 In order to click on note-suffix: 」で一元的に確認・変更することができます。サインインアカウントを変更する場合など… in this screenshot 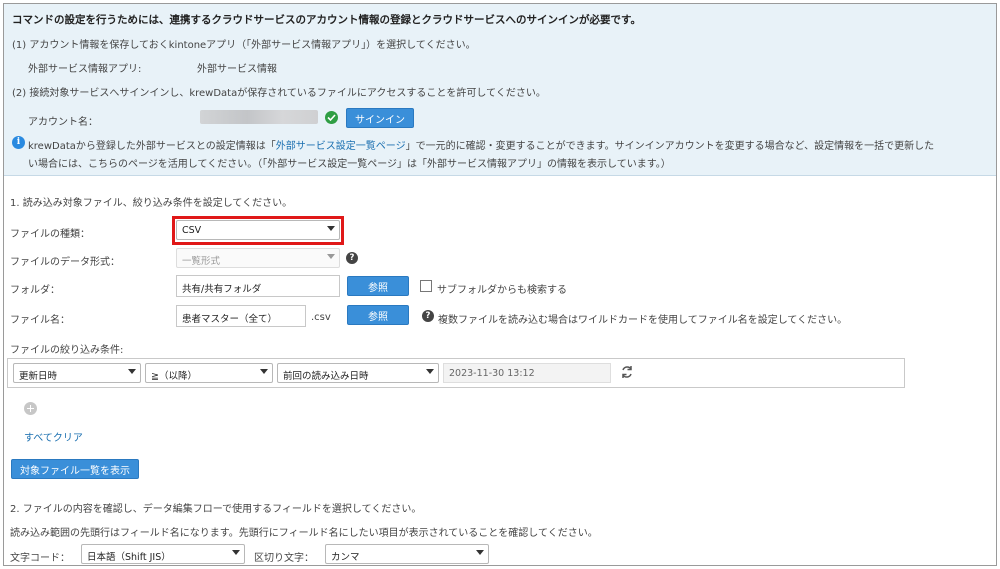, I will do `click(670, 146)`.